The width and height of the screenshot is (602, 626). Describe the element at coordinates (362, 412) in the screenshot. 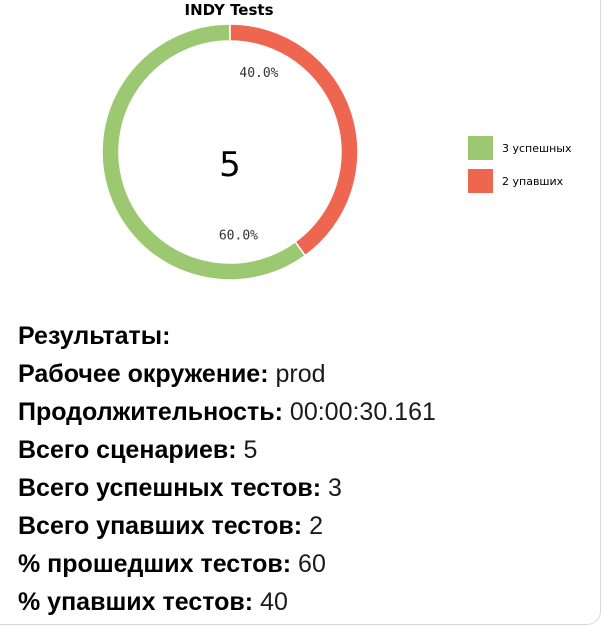

I see `duration-value: 00:00:30.161` at that location.